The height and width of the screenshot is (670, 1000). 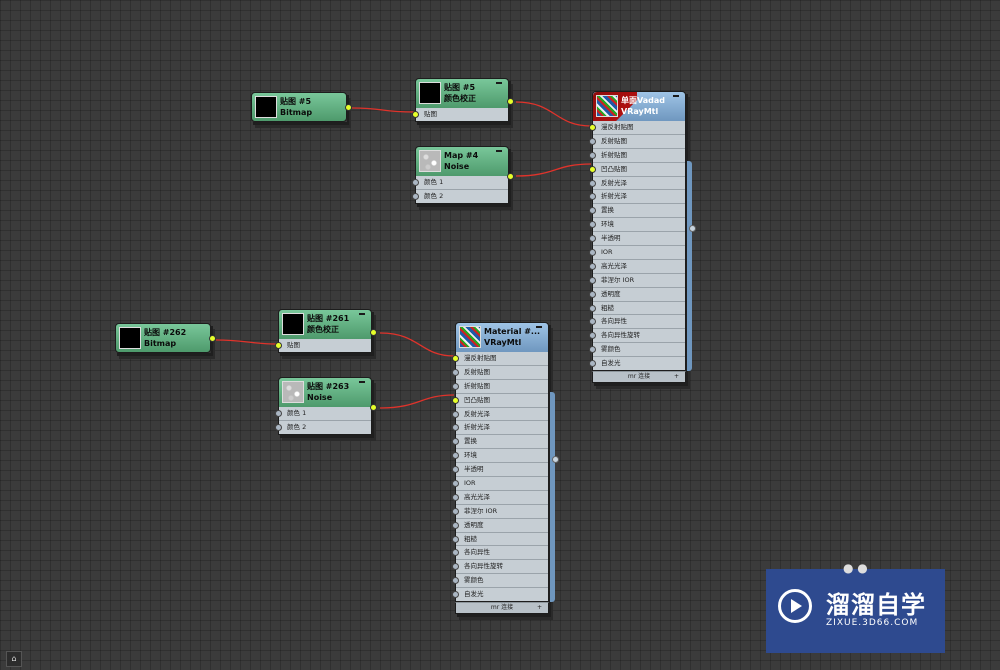 What do you see at coordinates (637, 294) in the screenshot?
I see `input-slot: 透明度` at bounding box center [637, 294].